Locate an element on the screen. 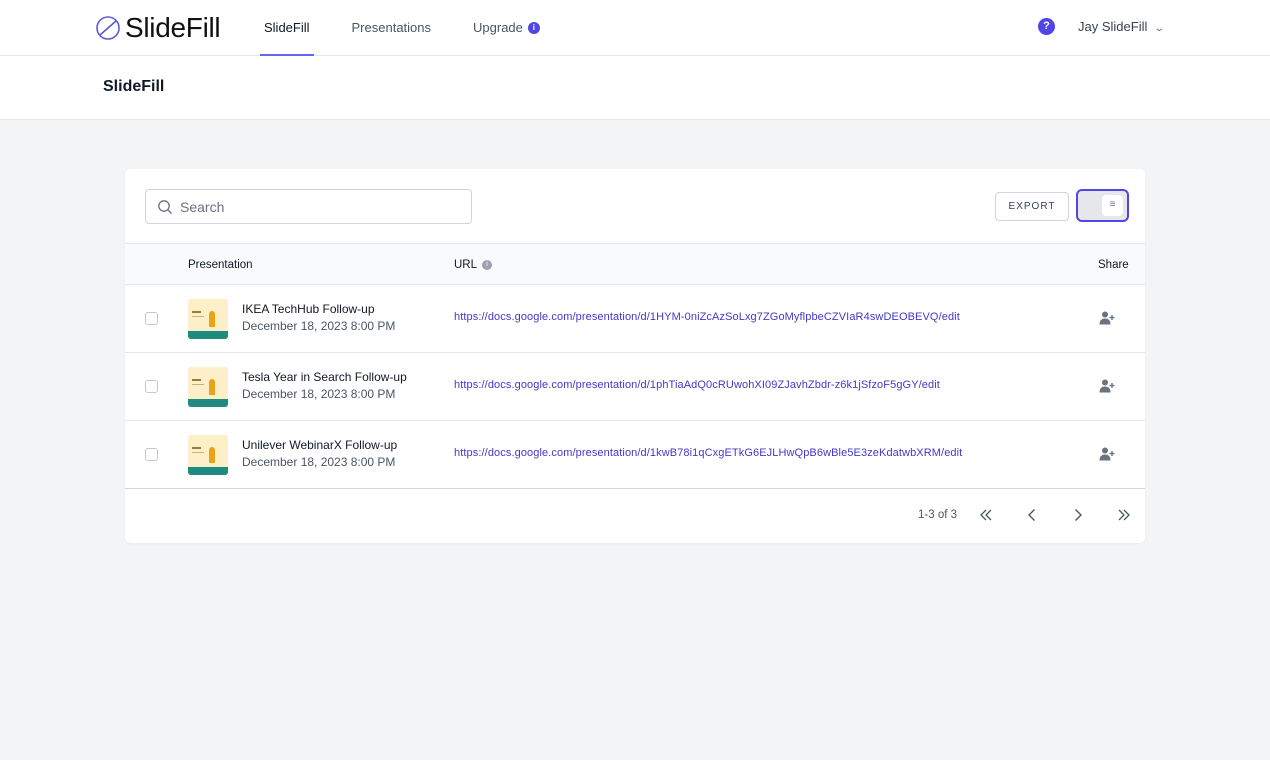 The height and width of the screenshot is (760, 1270). double-chevron-right-icon is located at coordinates (1124, 515).